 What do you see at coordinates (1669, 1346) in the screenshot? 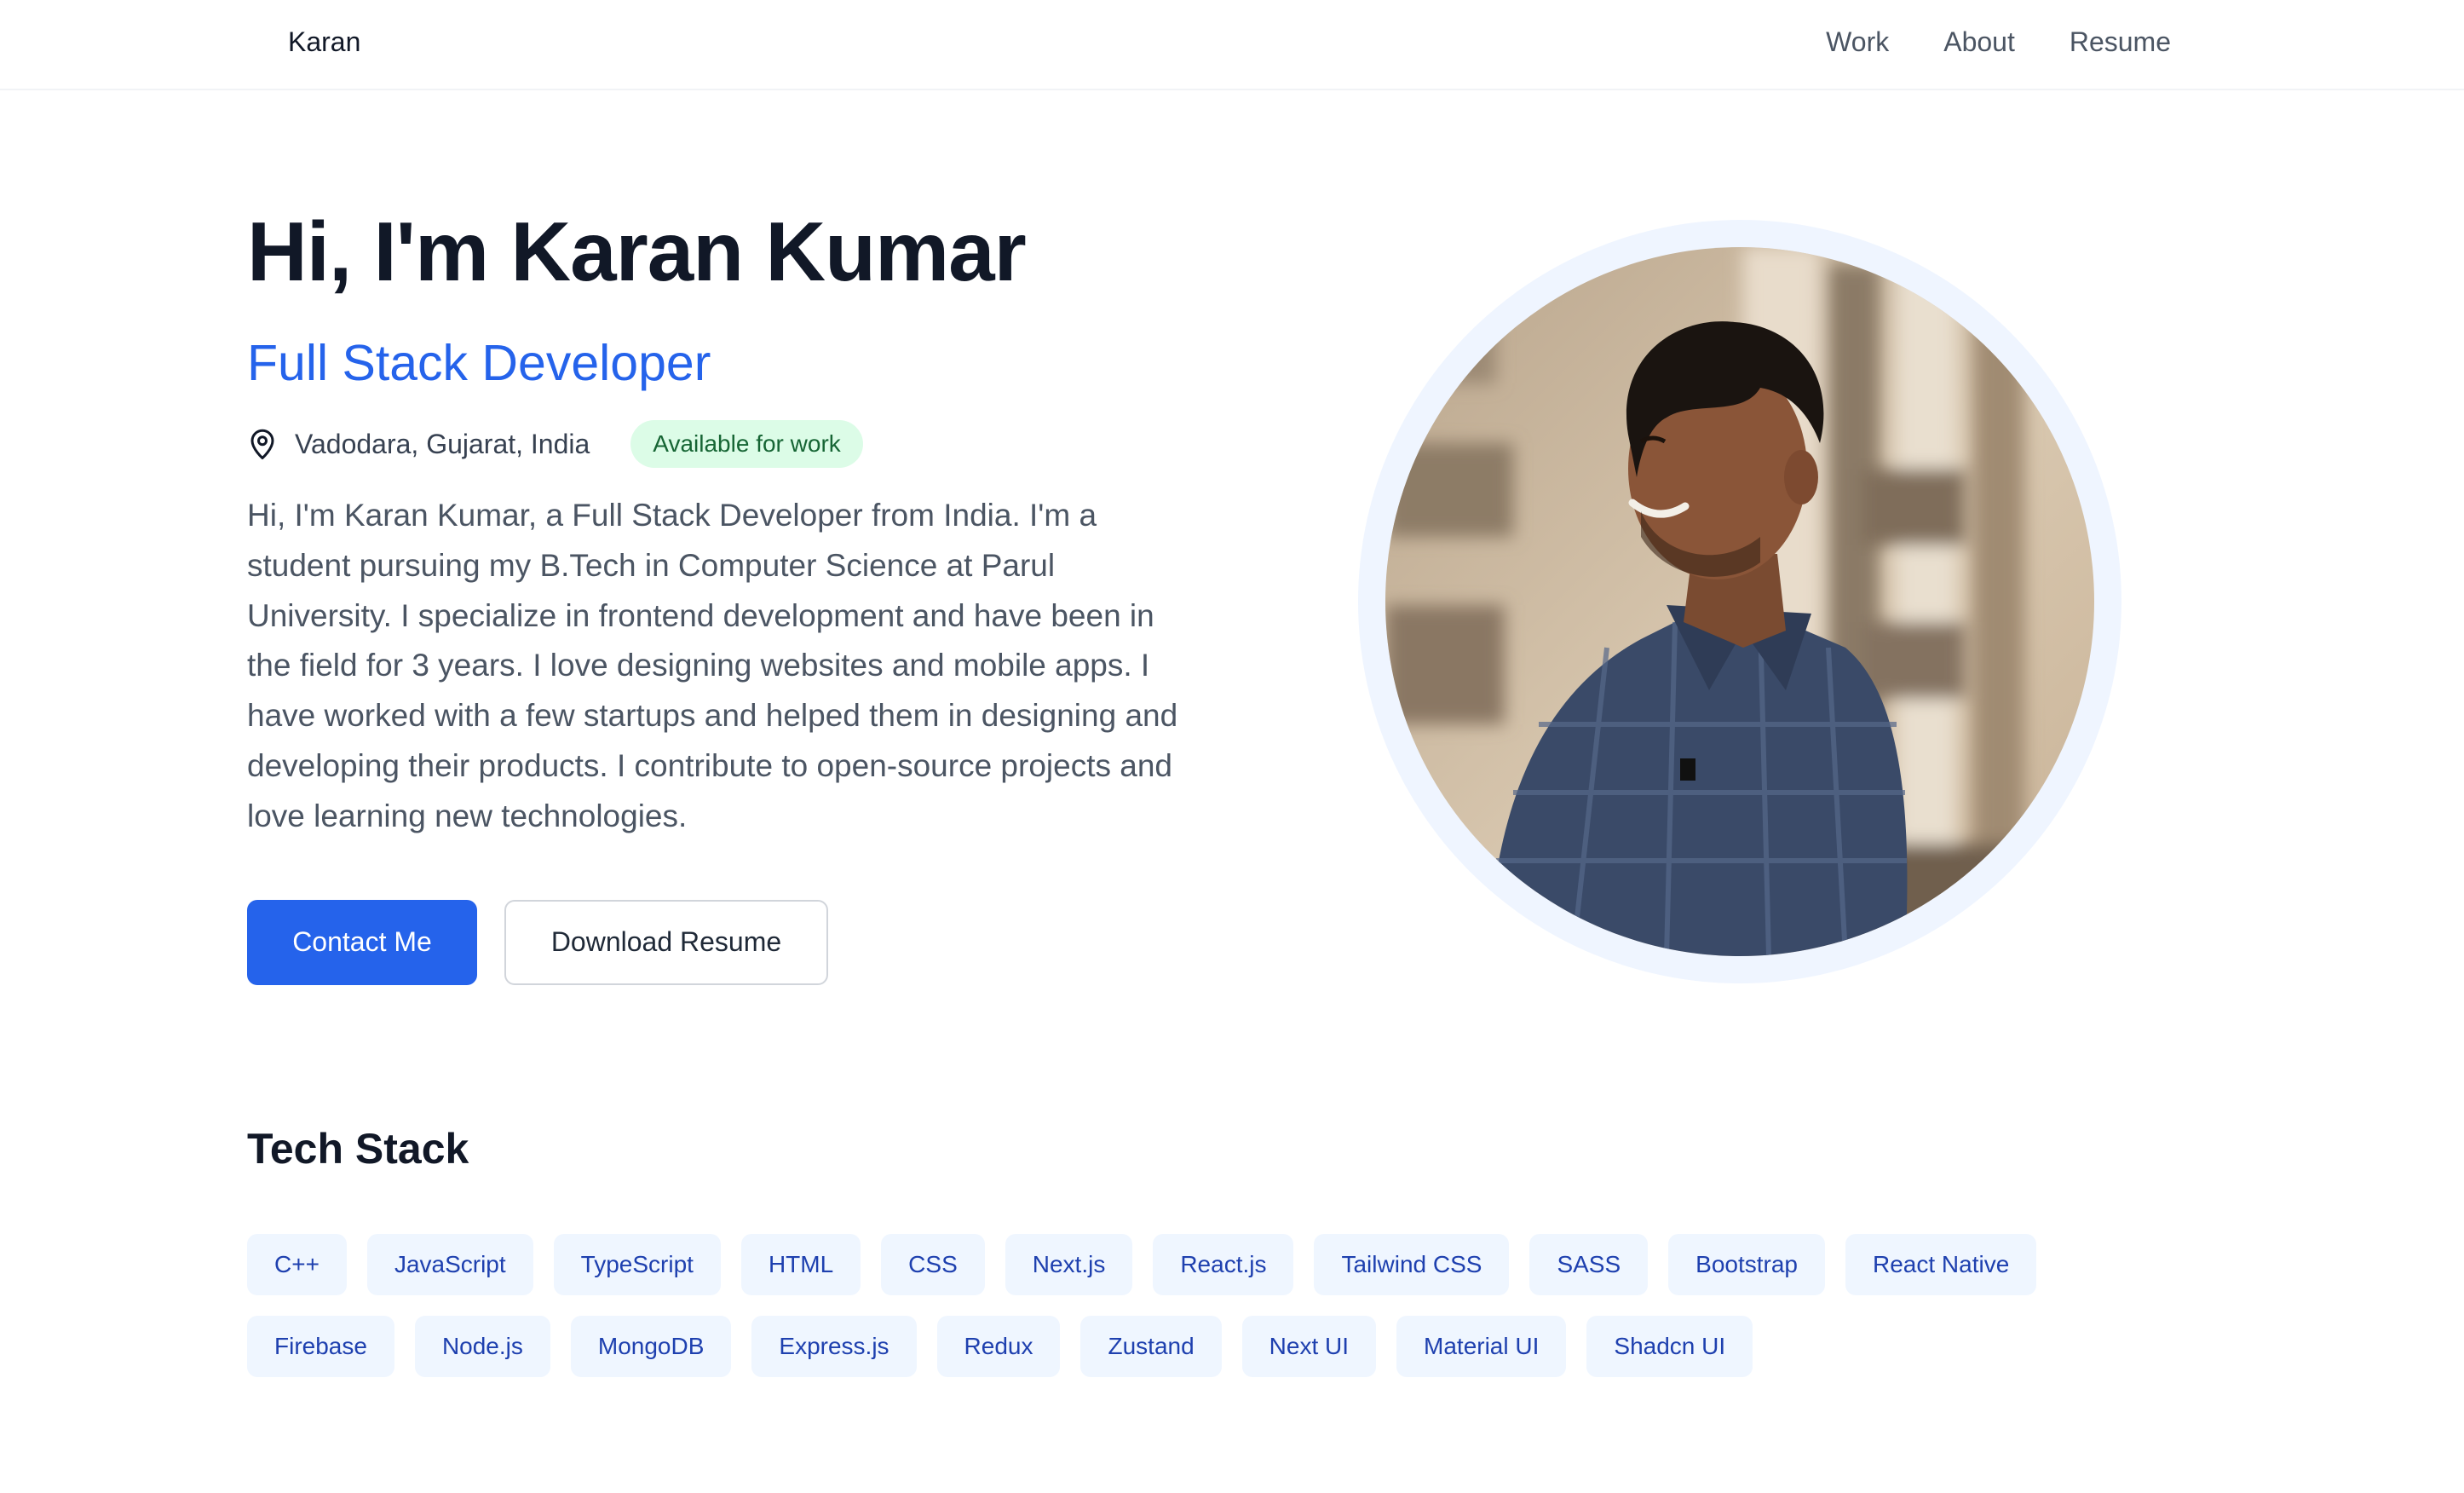
I see `tech-chip: Shadcn UI` at bounding box center [1669, 1346].